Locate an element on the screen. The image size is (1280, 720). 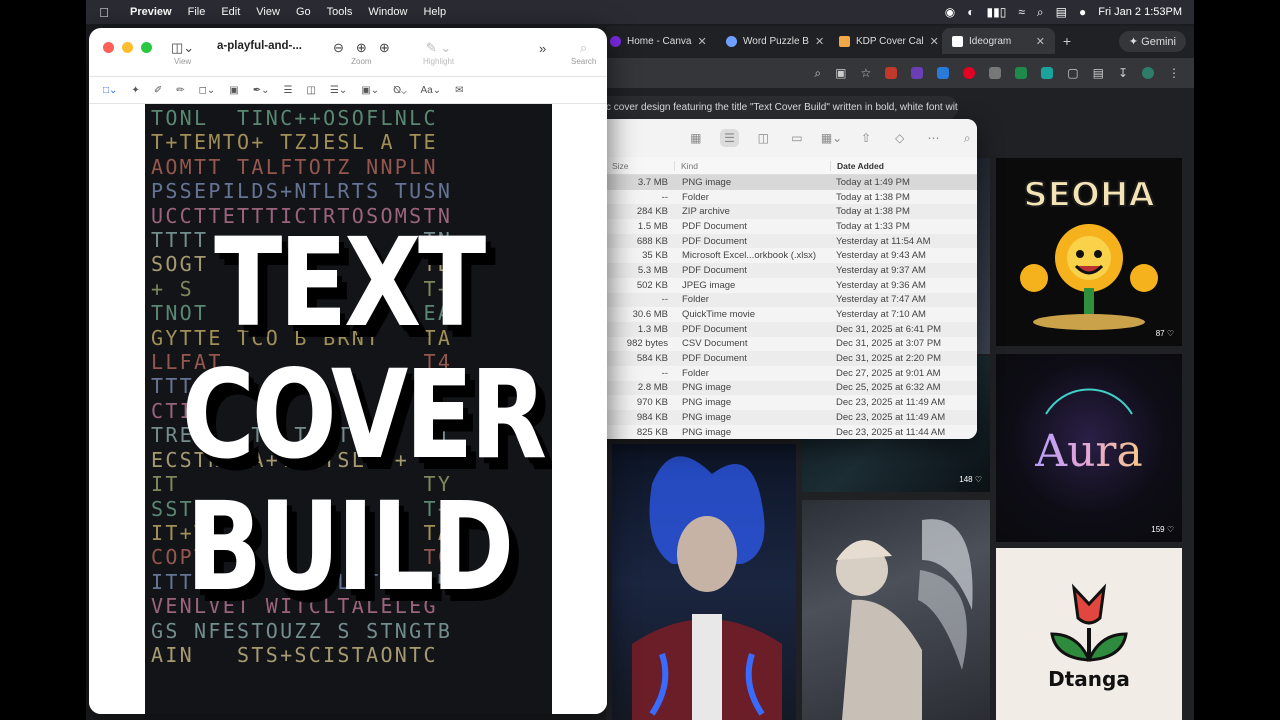
image-tile-fairy is located at coordinates (896, 610).